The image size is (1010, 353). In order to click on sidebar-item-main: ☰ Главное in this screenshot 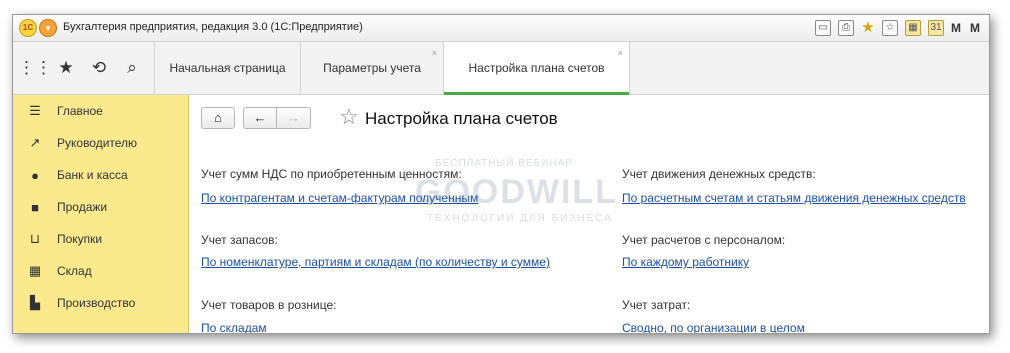, I will do `click(100, 111)`.